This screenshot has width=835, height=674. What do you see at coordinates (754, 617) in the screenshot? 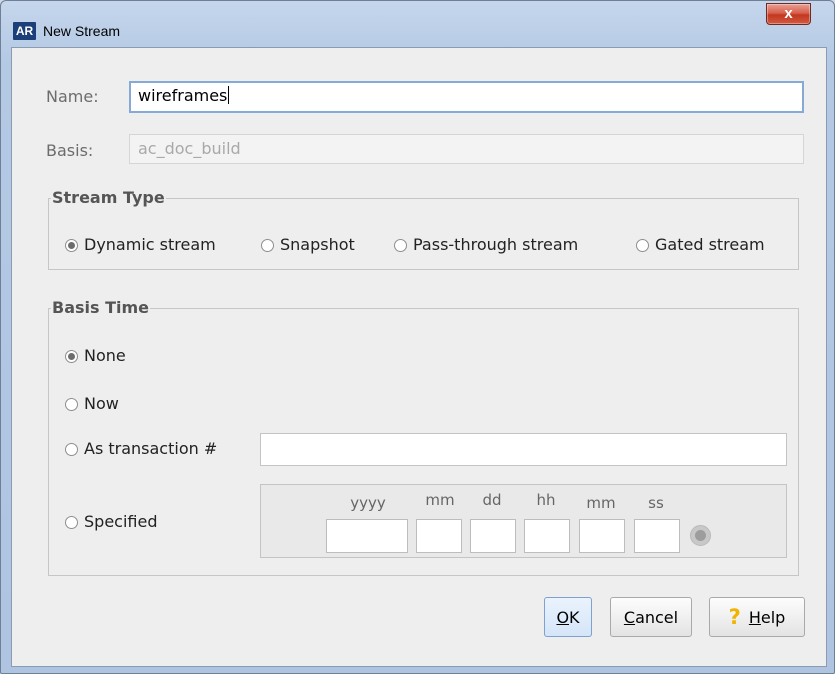
I see `help-mnemonic: H` at bounding box center [754, 617].